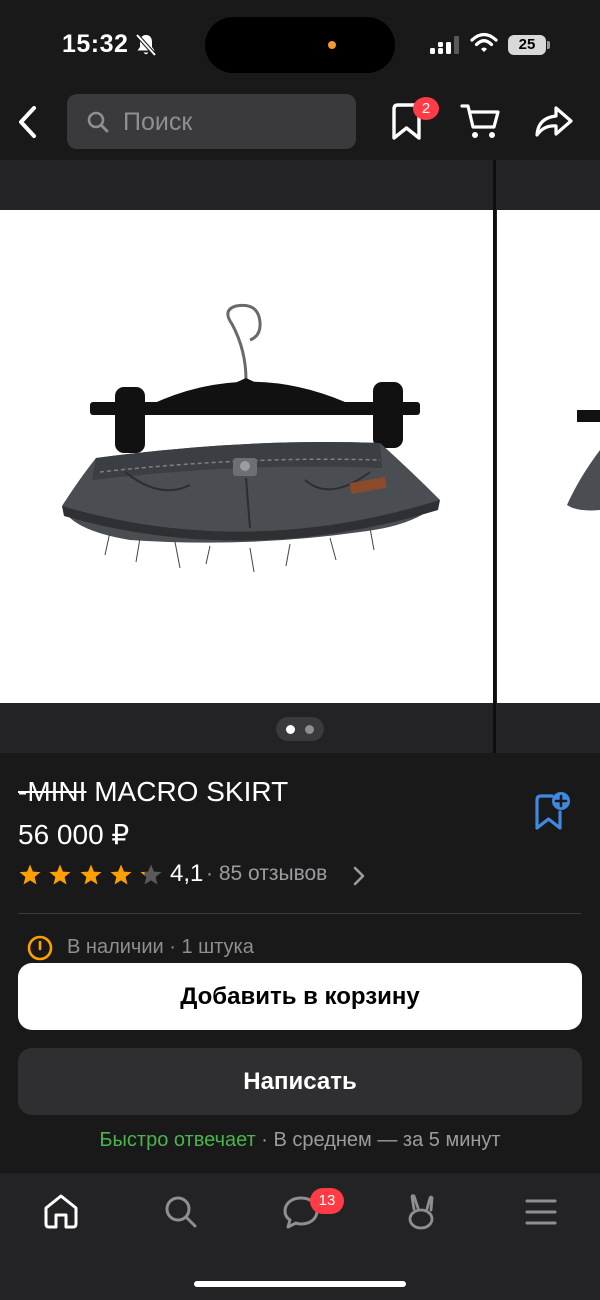  What do you see at coordinates (300, 996) in the screenshot?
I see `add-to-cart-button: Добавить в корзину` at bounding box center [300, 996].